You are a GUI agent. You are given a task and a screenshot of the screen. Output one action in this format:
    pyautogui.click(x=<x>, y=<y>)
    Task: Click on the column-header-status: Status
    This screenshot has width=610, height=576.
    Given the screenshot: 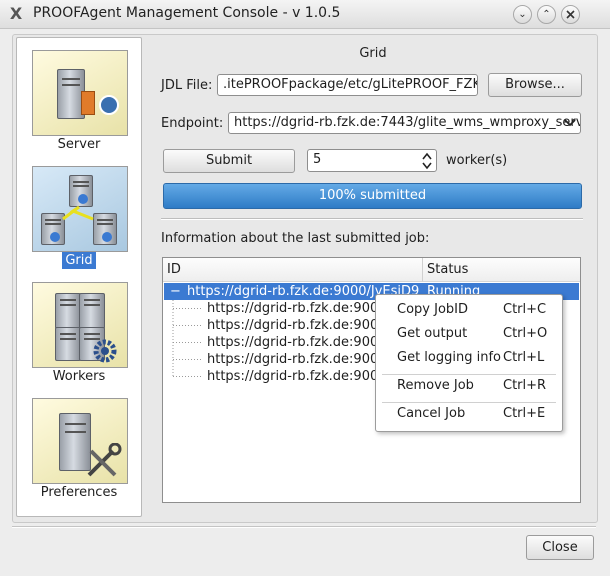 What is the action you would take?
    pyautogui.click(x=501, y=270)
    